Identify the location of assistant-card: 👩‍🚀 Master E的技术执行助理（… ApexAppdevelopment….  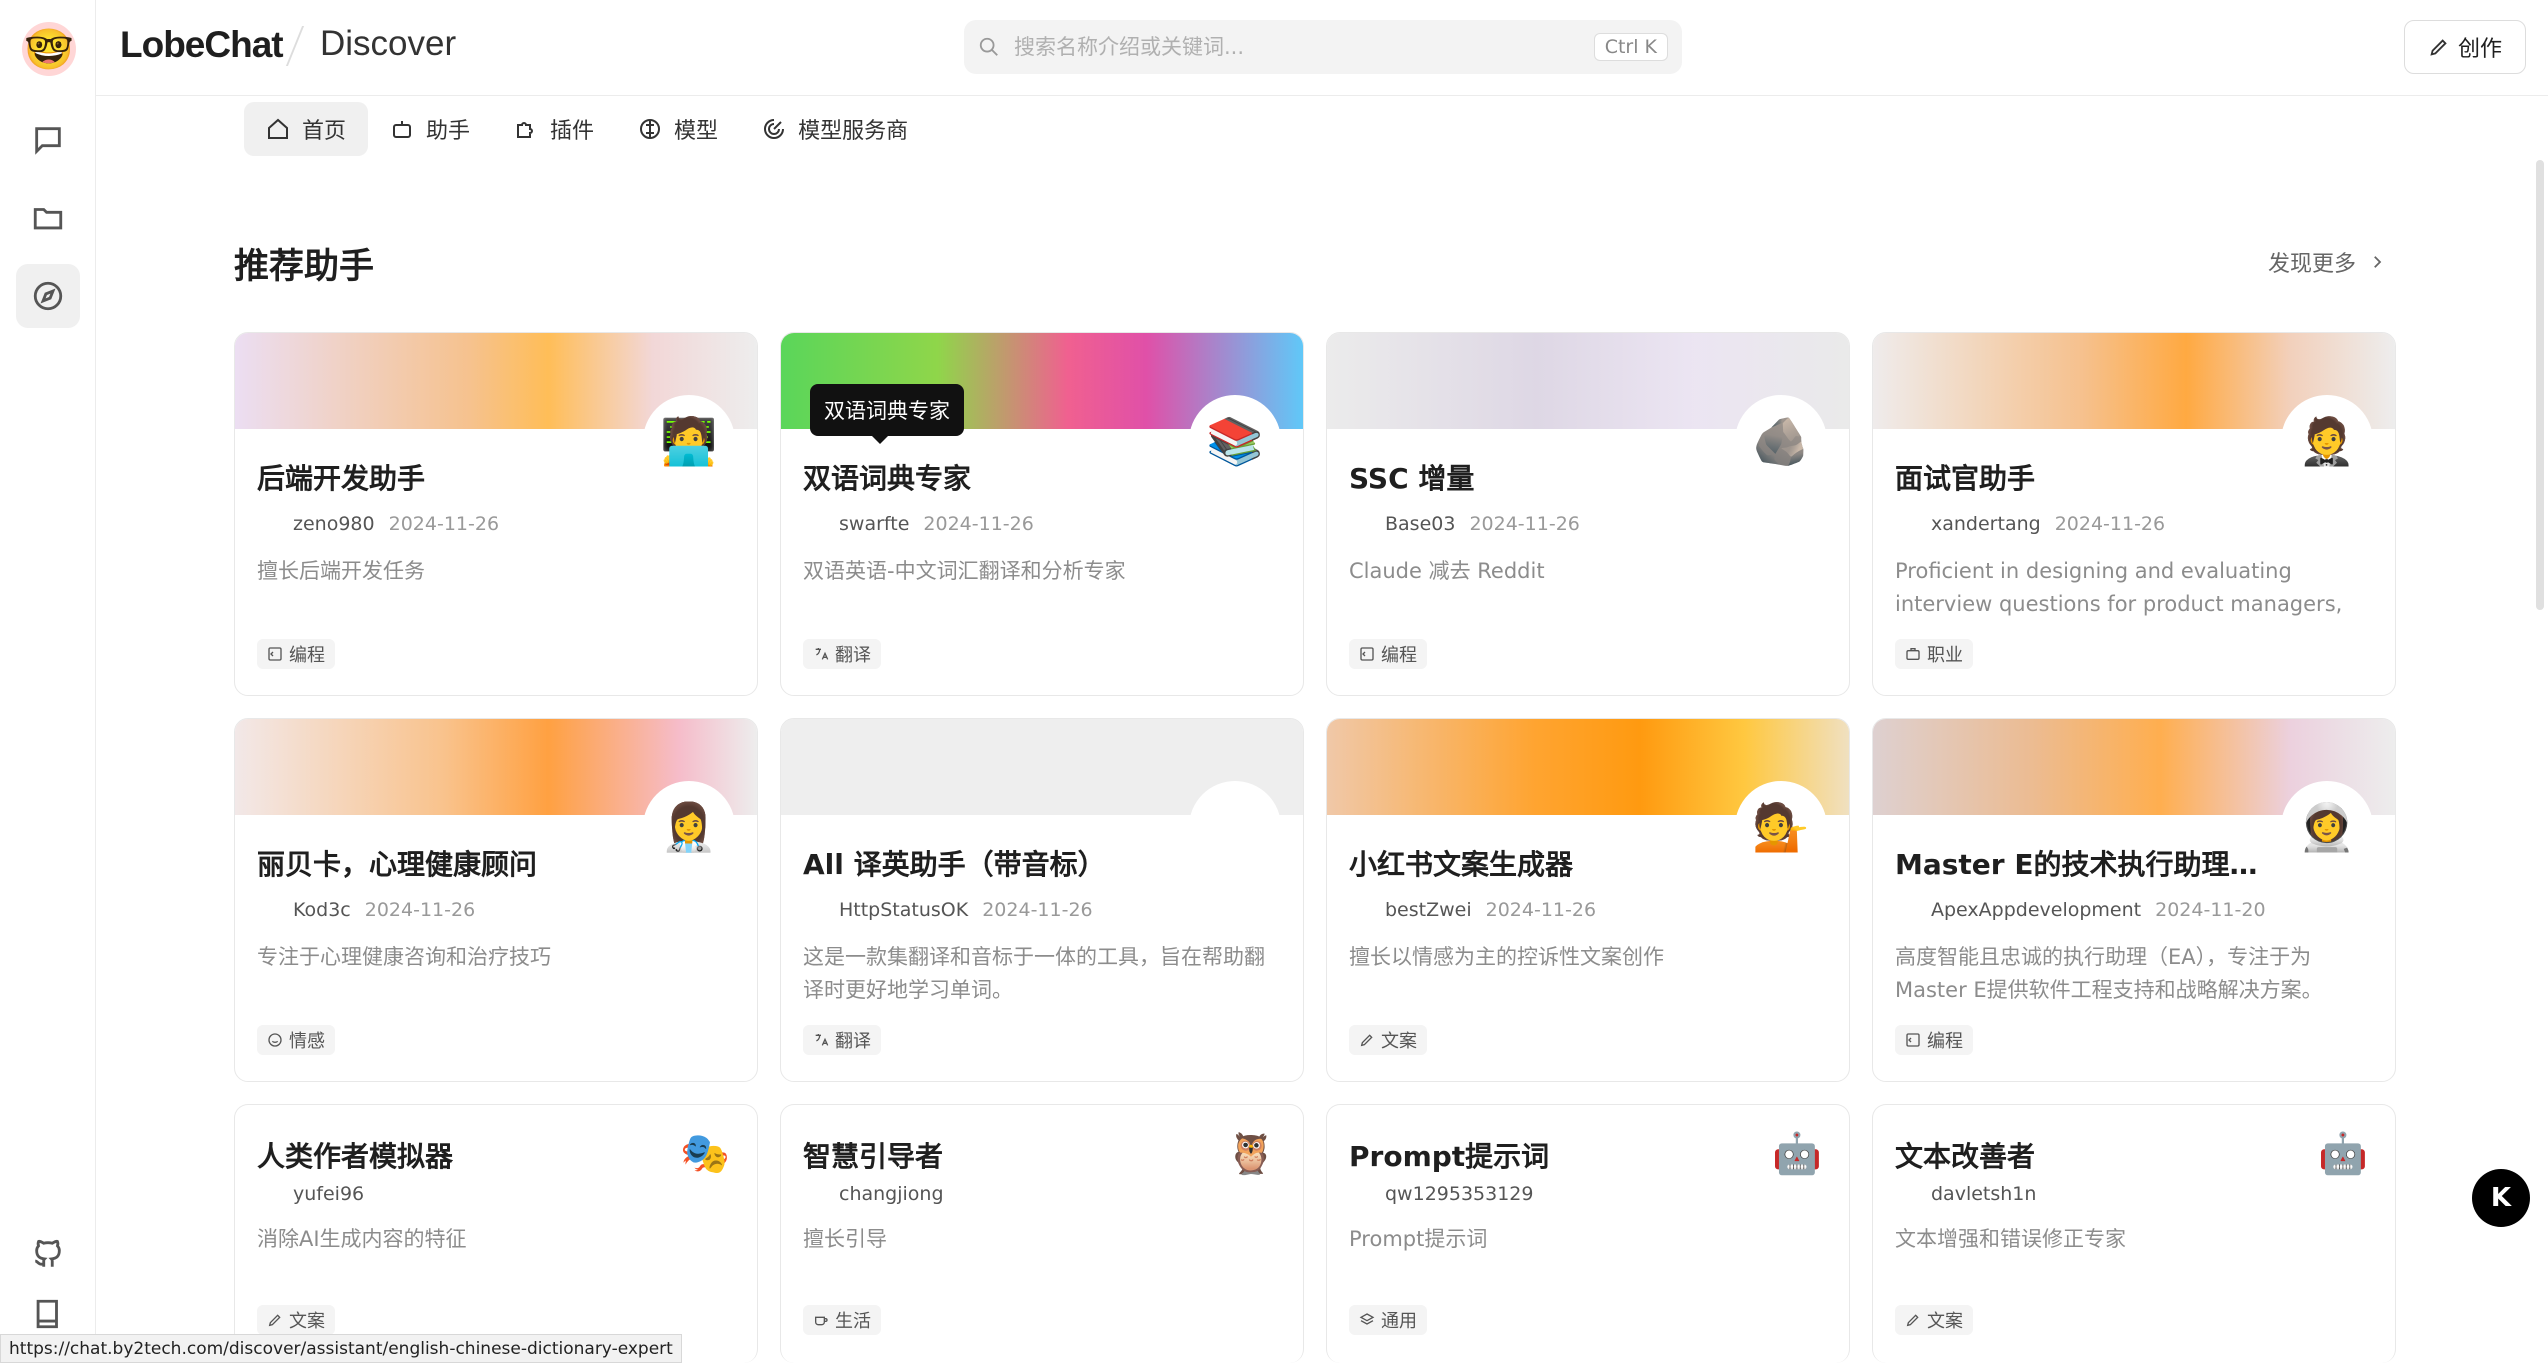
(2134, 900).